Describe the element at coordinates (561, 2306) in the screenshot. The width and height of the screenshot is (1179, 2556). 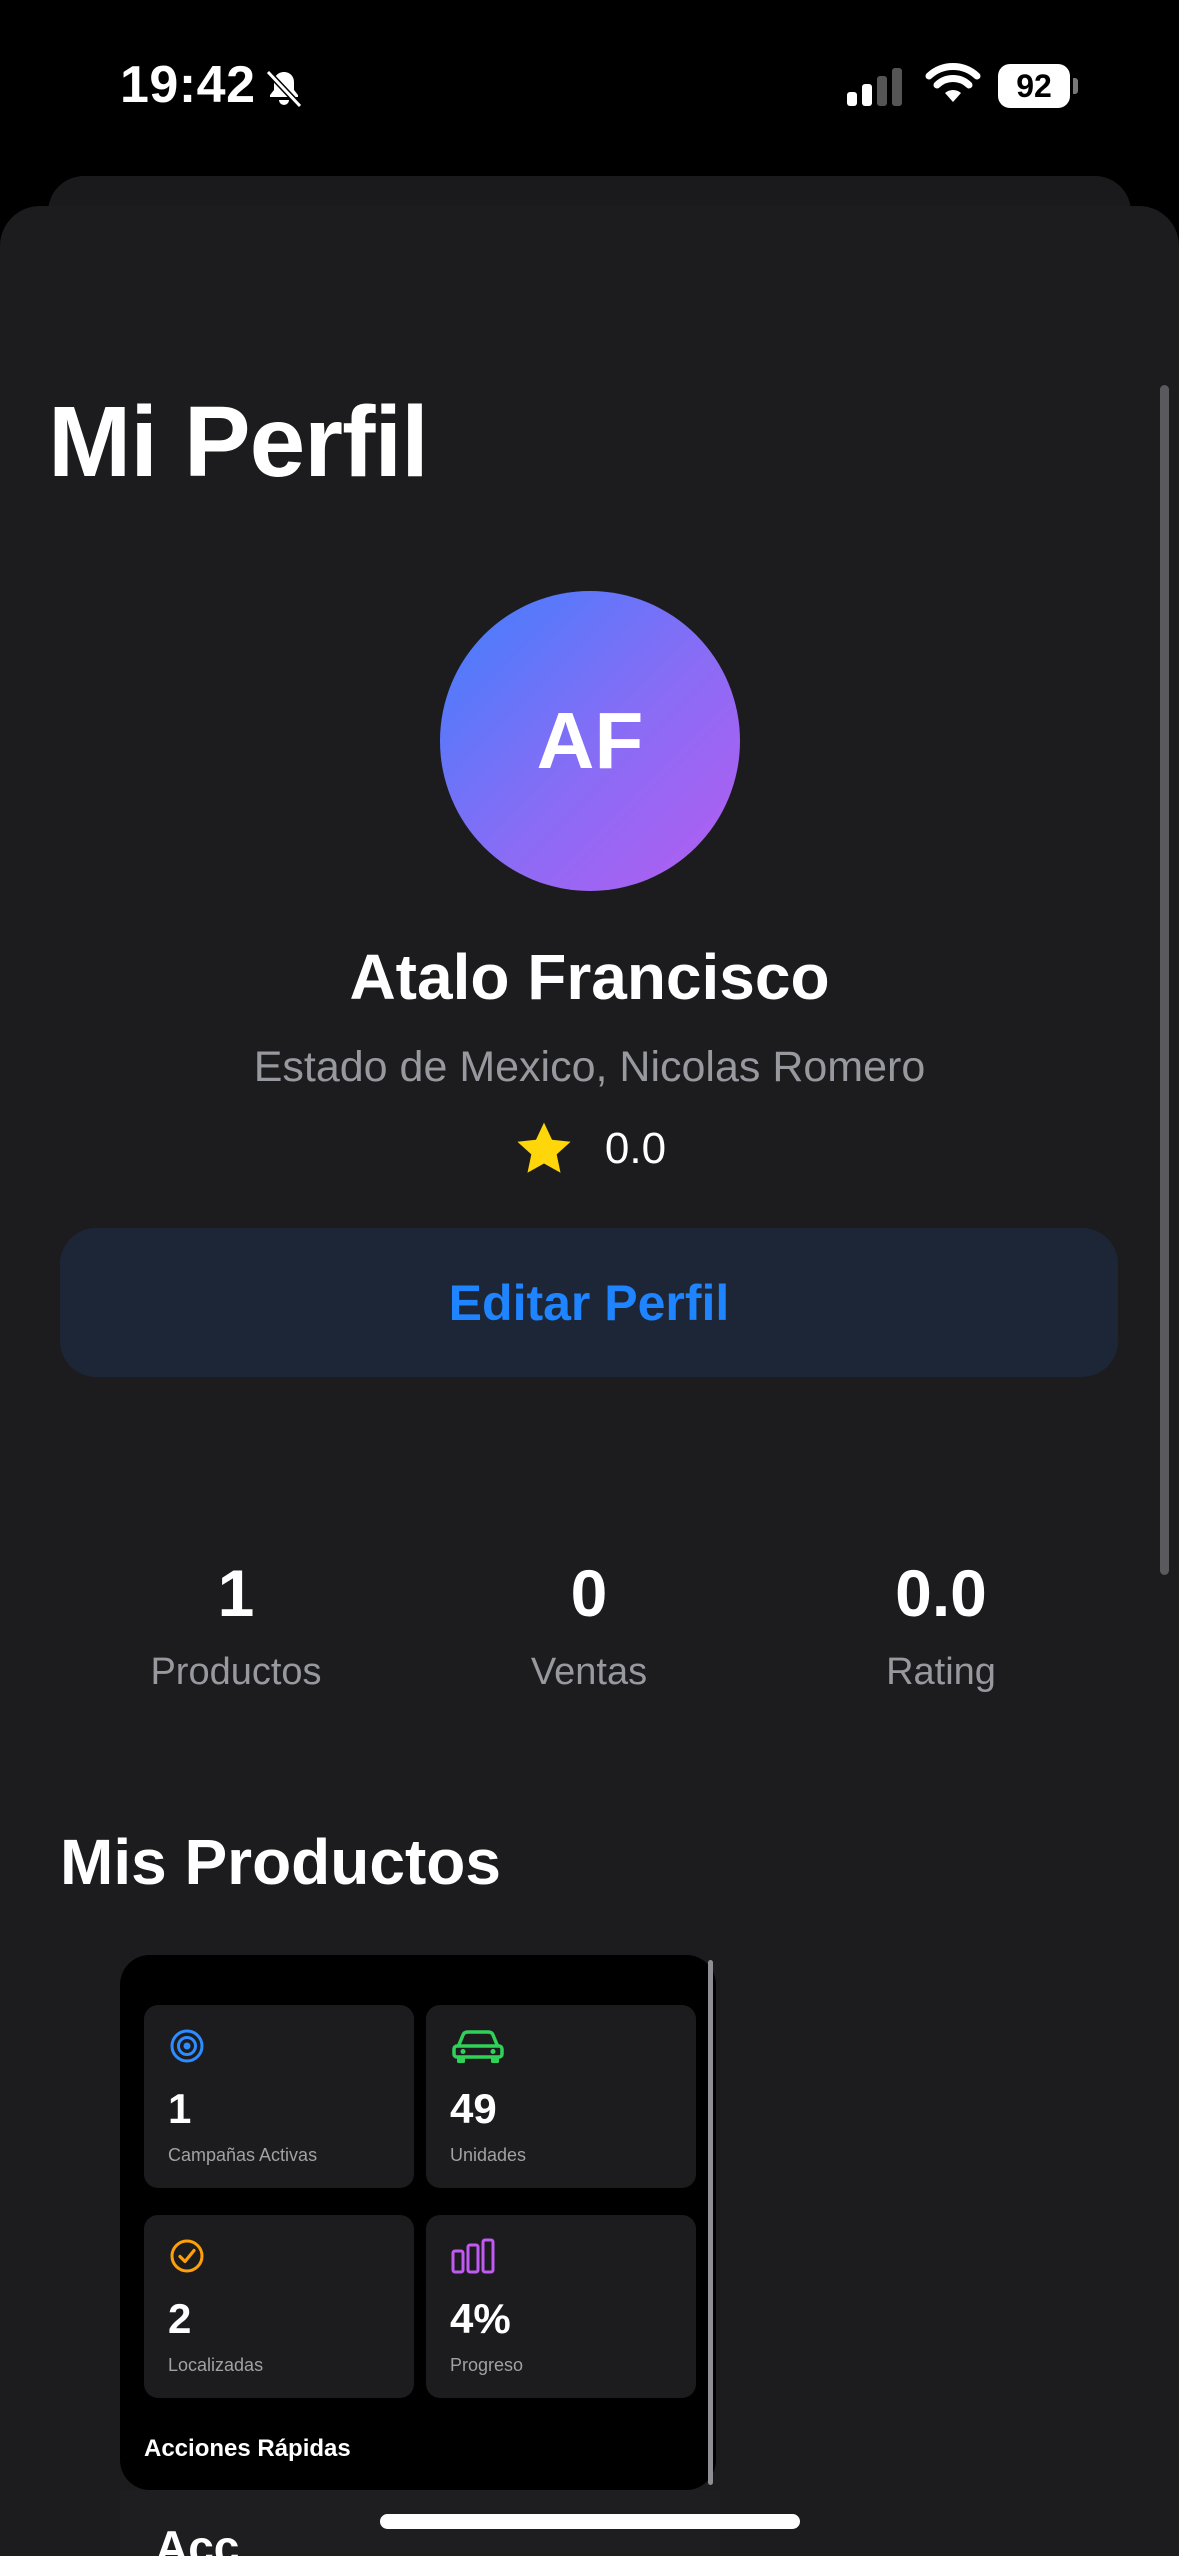
I see `metric-progress: 4% Progreso` at that location.